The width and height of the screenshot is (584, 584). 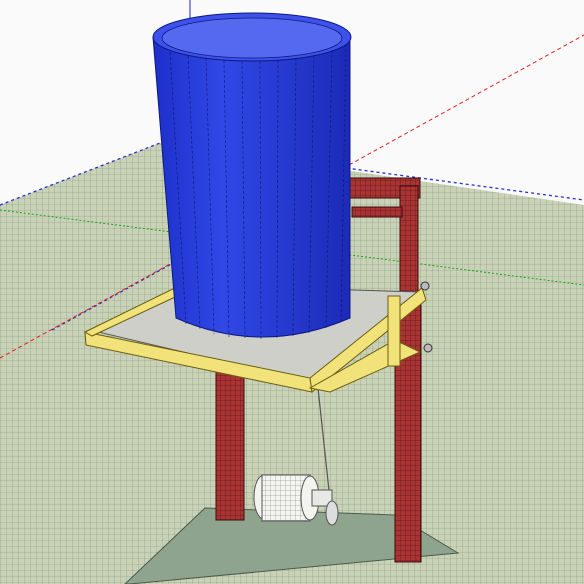 What do you see at coordinates (409, 246) in the screenshot?
I see `frame-rear-post` at bounding box center [409, 246].